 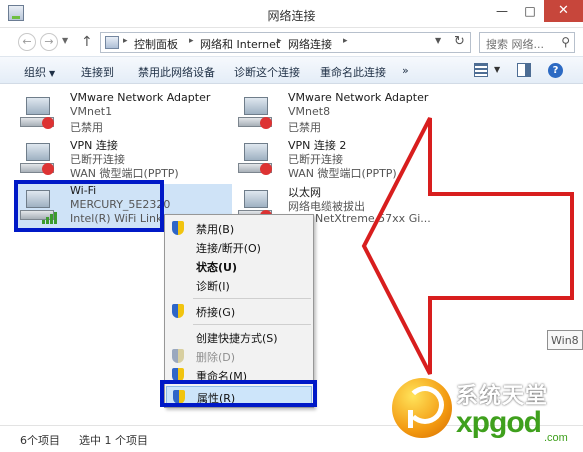 What do you see at coordinates (216, 312) in the screenshot?
I see `menu-item-label: 桥接(G)` at bounding box center [216, 312].